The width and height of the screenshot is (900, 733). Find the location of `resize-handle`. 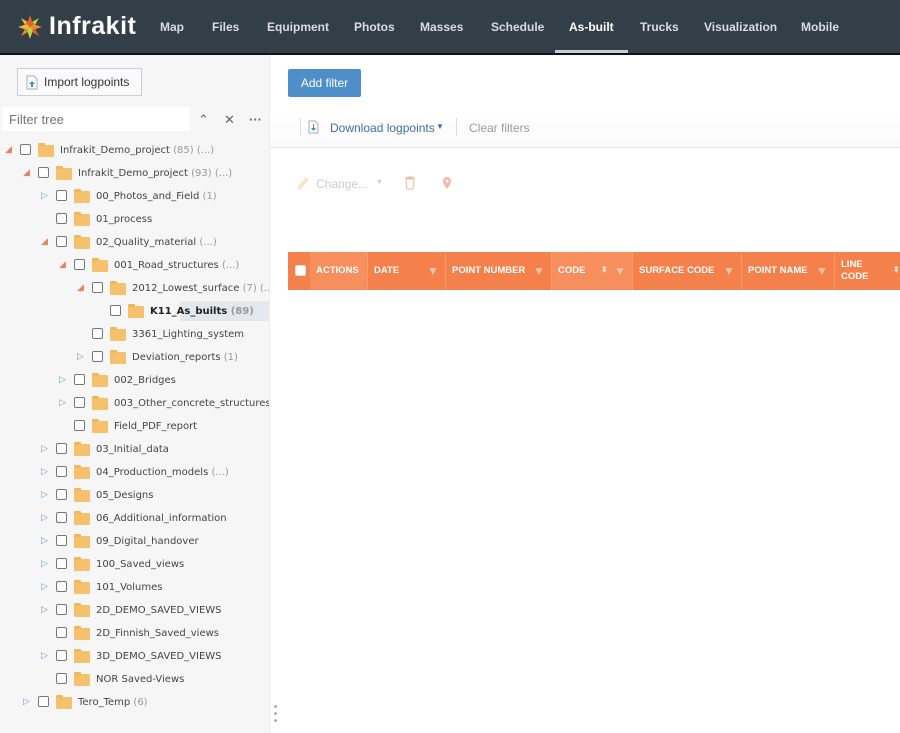

resize-handle is located at coordinates (275, 714).